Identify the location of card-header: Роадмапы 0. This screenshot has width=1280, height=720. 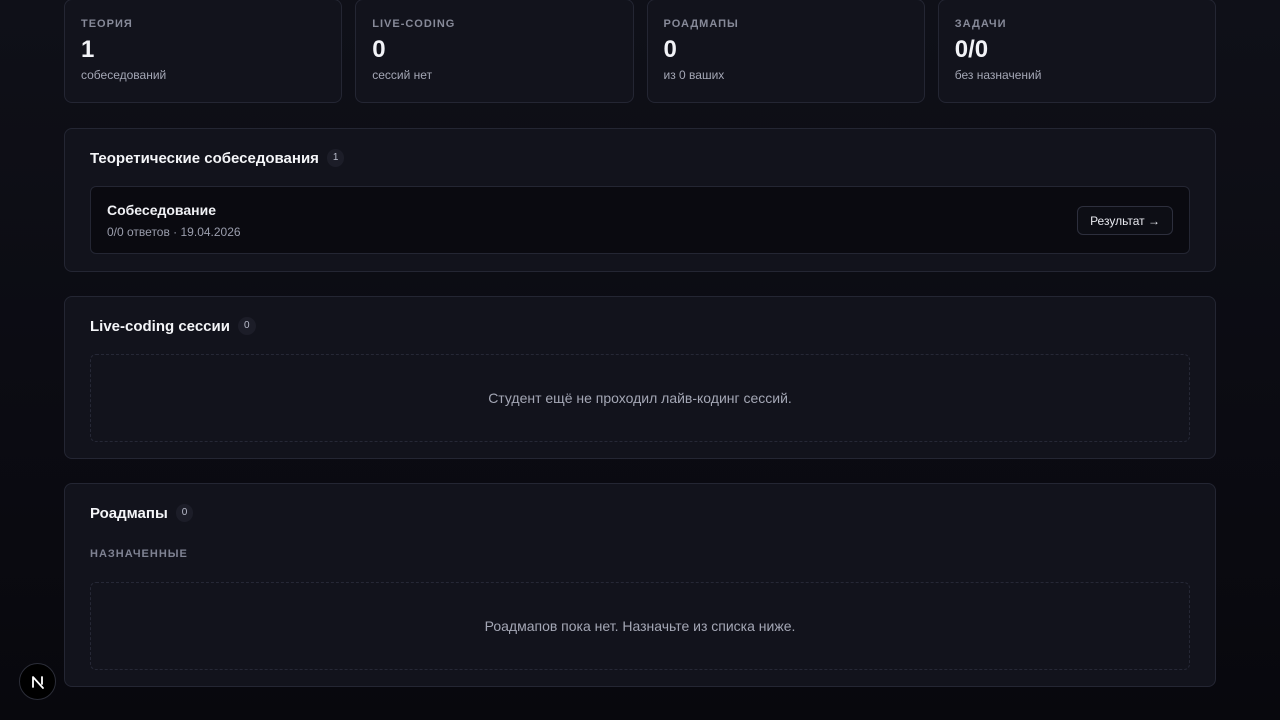
(142, 513).